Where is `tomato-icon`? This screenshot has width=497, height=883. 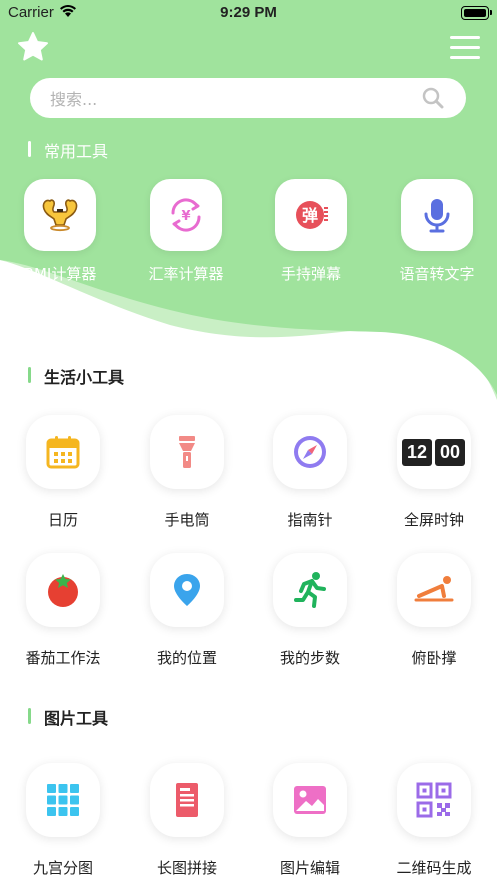
tomato-icon is located at coordinates (63, 590).